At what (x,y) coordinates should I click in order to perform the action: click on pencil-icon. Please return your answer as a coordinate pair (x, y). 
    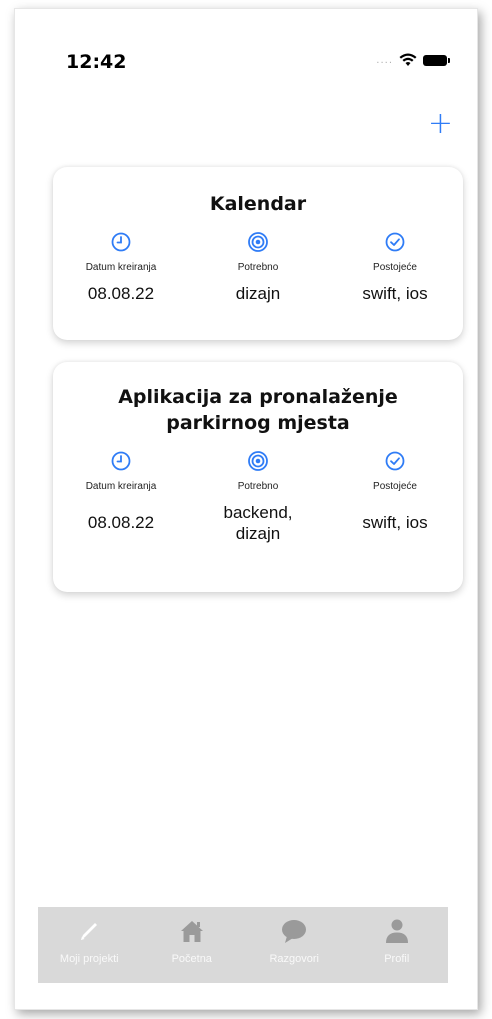
    Looking at the image, I should click on (89, 931).